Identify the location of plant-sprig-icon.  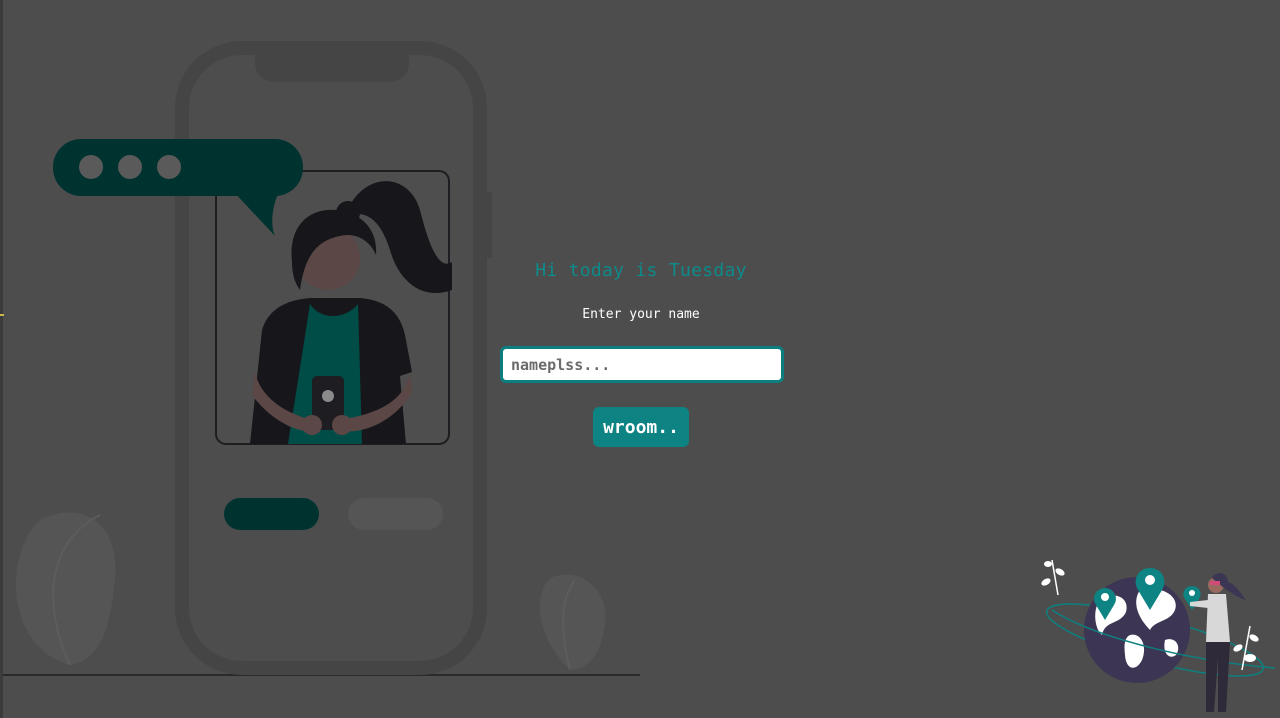
(1053, 577).